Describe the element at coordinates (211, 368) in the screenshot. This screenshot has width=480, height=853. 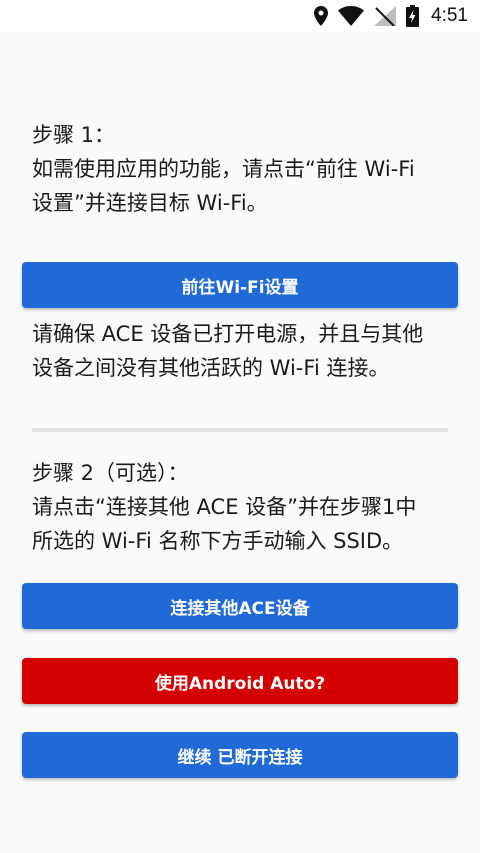
I see `step1-note-line2: 设备之间没有其他活跃的 Wi-Fi 连接。` at that location.